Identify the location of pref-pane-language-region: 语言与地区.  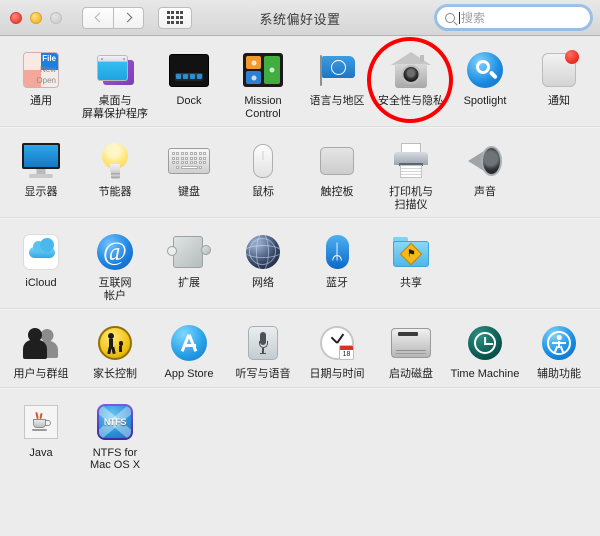
(337, 83).